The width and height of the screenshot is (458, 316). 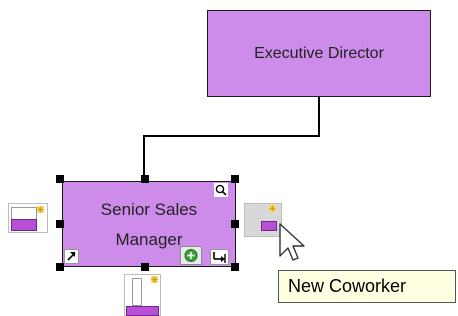 I want to click on resize-handle-left, so click(x=60, y=224).